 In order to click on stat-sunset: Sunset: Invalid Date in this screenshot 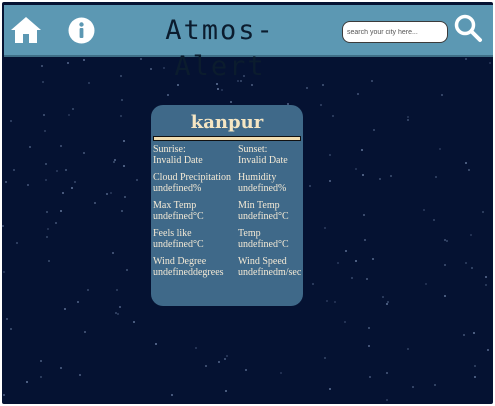, I will do `click(263, 155)`.